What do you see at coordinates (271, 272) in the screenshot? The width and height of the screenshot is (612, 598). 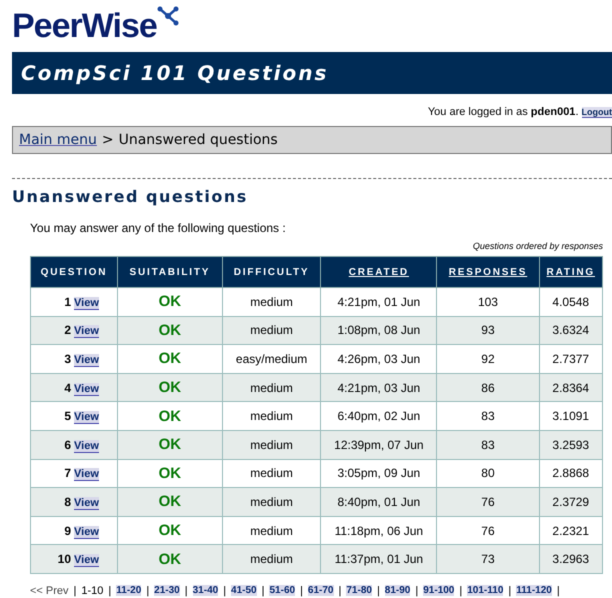 I see `column-header: DIFFICULTY` at bounding box center [271, 272].